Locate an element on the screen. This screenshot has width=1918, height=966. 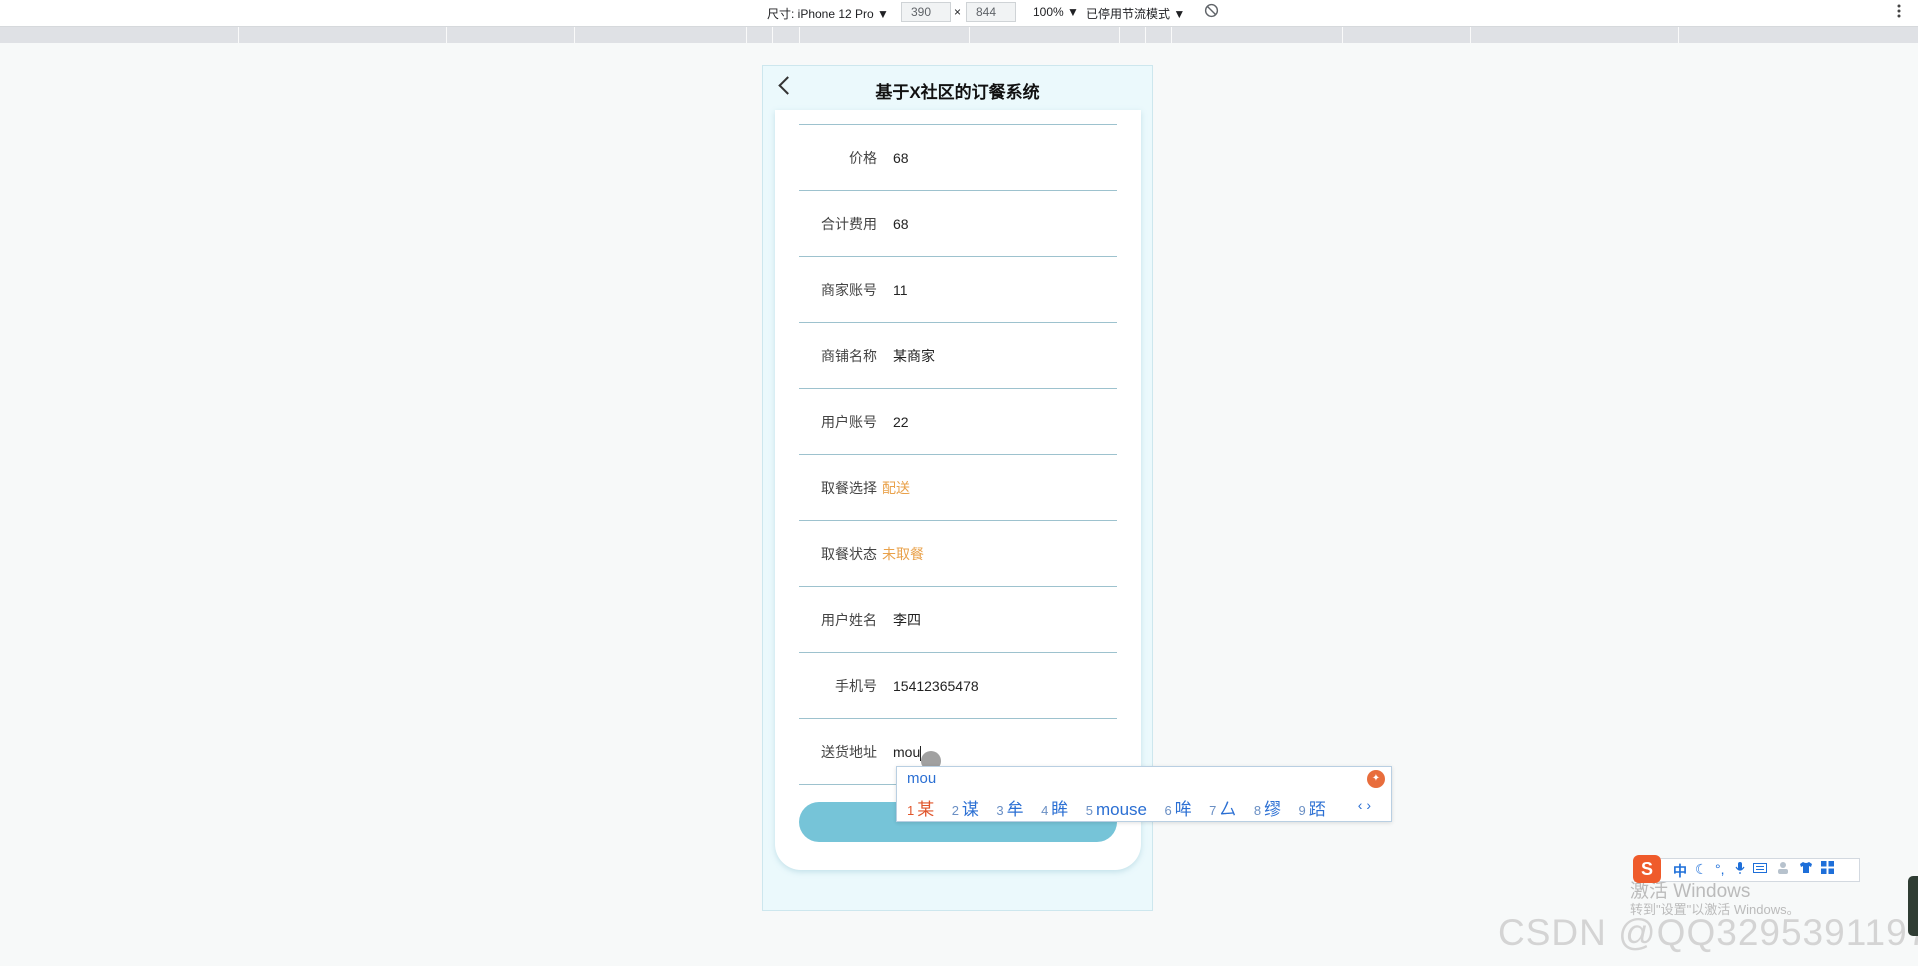
device-select: 尺寸: iPhone 12 Pro ▼ is located at coordinates (828, 13).